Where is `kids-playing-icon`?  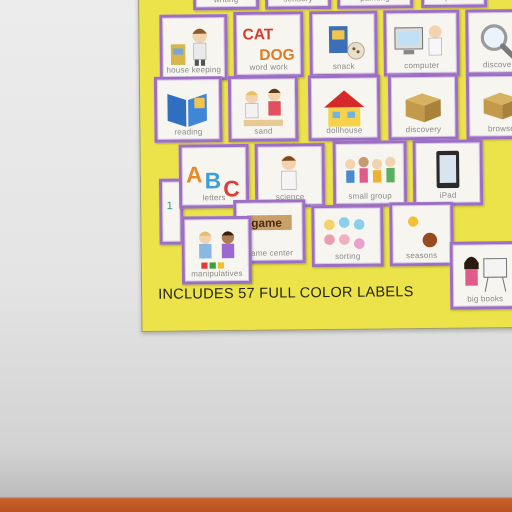 kids-playing-icon is located at coordinates (263, 107).